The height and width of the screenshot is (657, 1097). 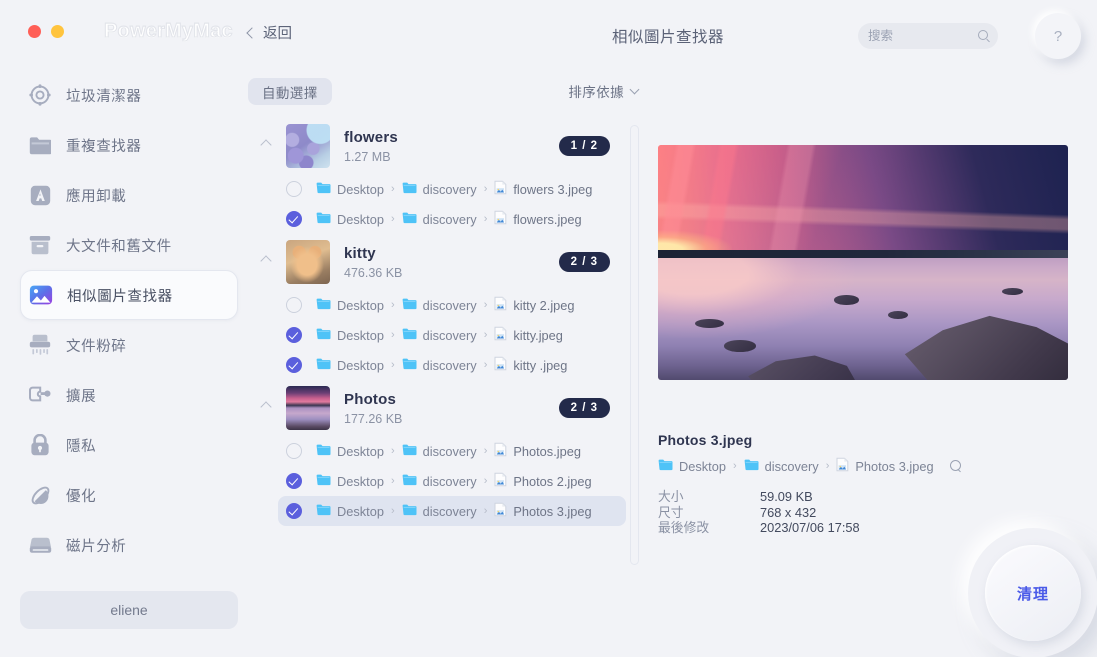 What do you see at coordinates (57, 31) in the screenshot?
I see `minimize-window-button` at bounding box center [57, 31].